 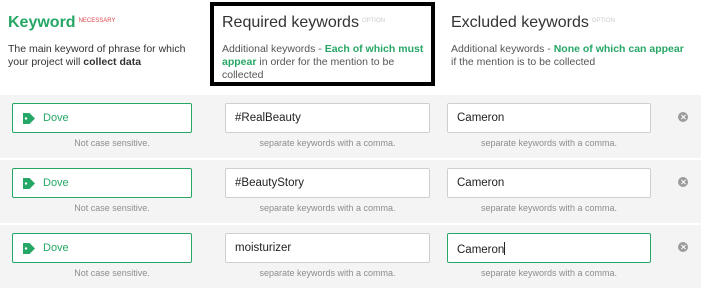 I want to click on keyword-desc-bold: collect data, so click(x=112, y=62).